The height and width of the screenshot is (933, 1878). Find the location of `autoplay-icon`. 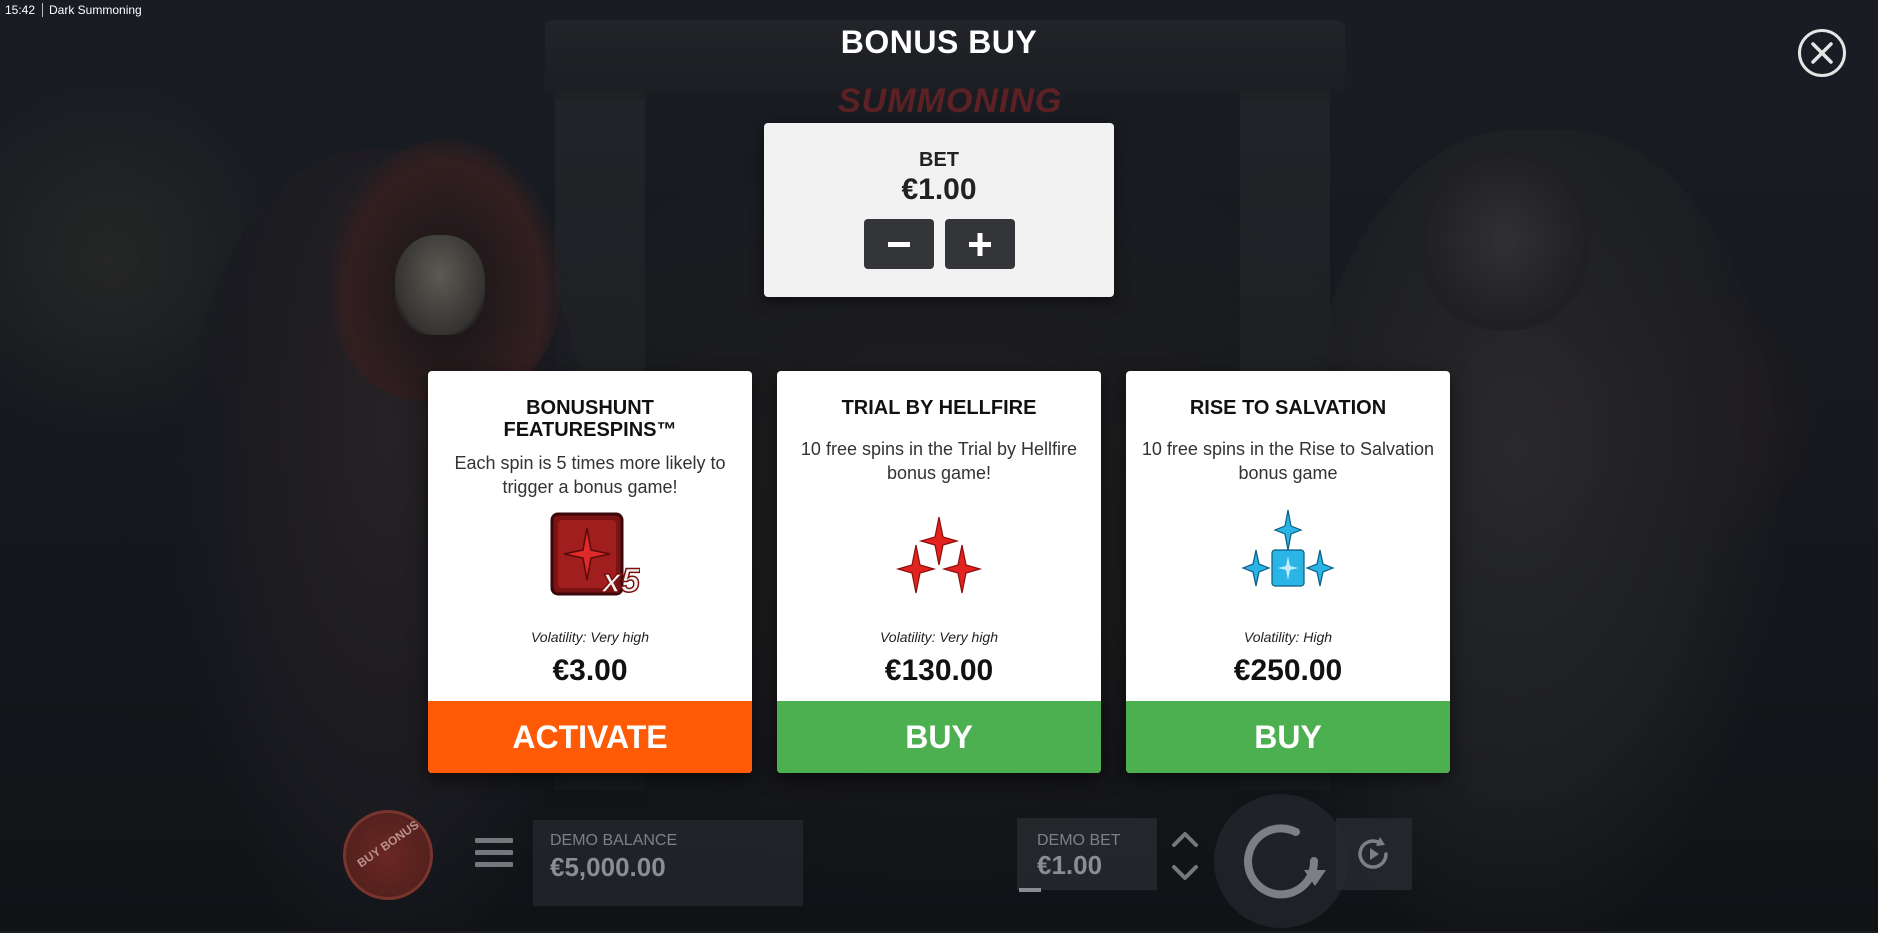

autoplay-icon is located at coordinates (1373, 853).